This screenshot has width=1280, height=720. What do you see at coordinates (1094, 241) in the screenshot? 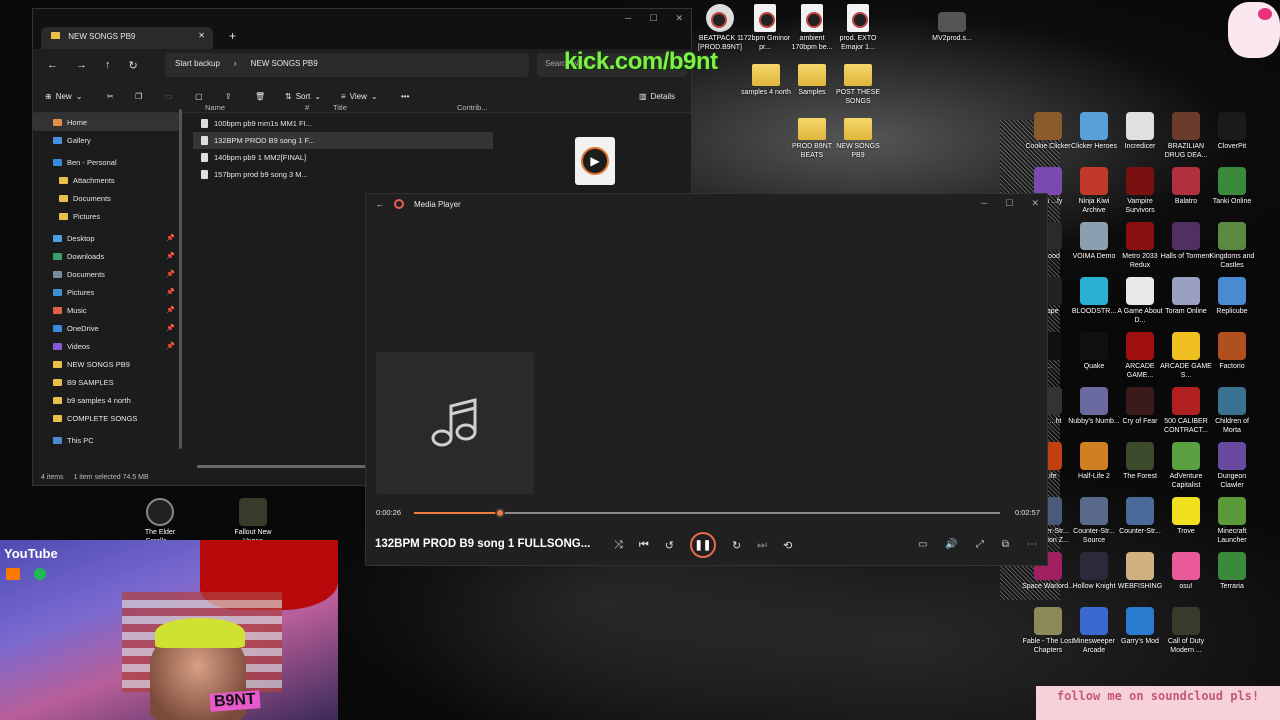
I see `desktop-shortcut: VOIMA Demo` at bounding box center [1094, 241].